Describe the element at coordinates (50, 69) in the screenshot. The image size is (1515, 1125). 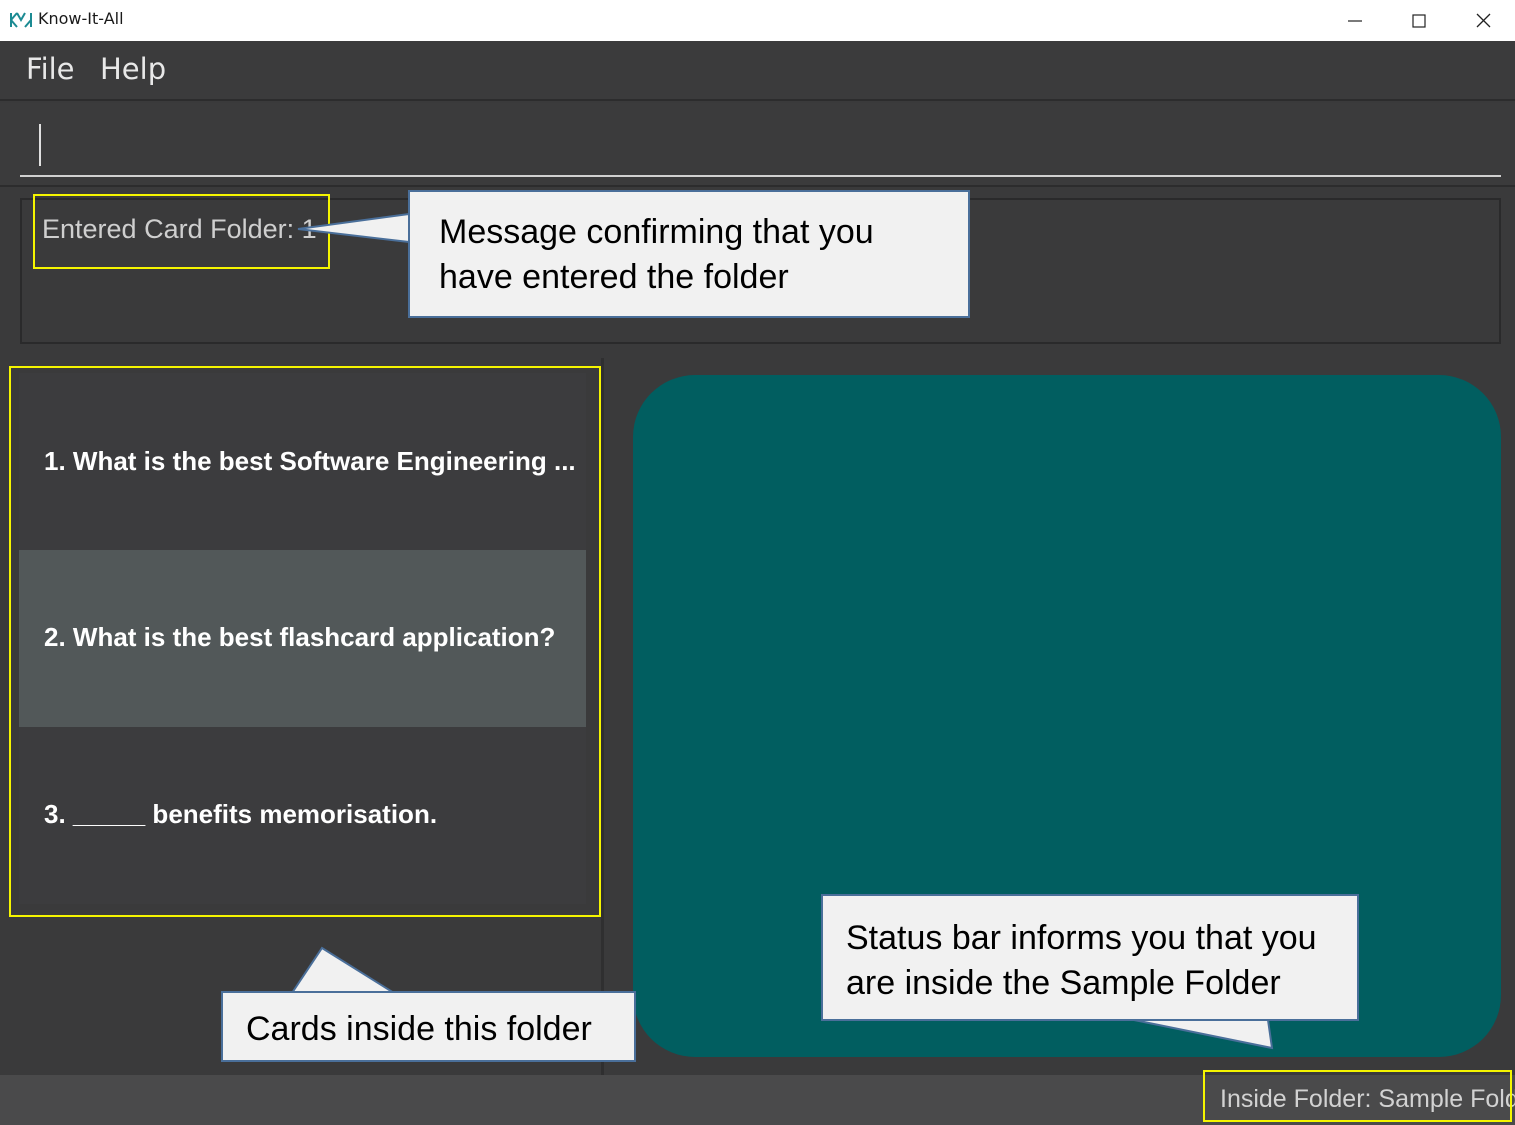
I see `menu-file: File` at that location.